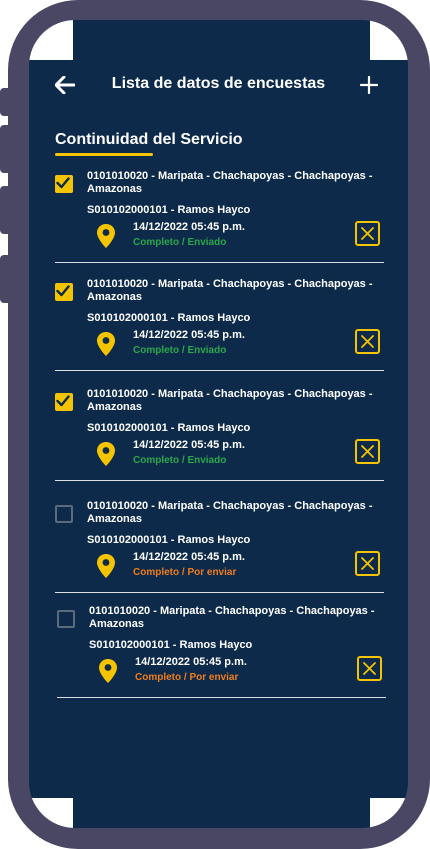  I want to click on app-header: Lista de datos de encuestas, so click(218, 85).